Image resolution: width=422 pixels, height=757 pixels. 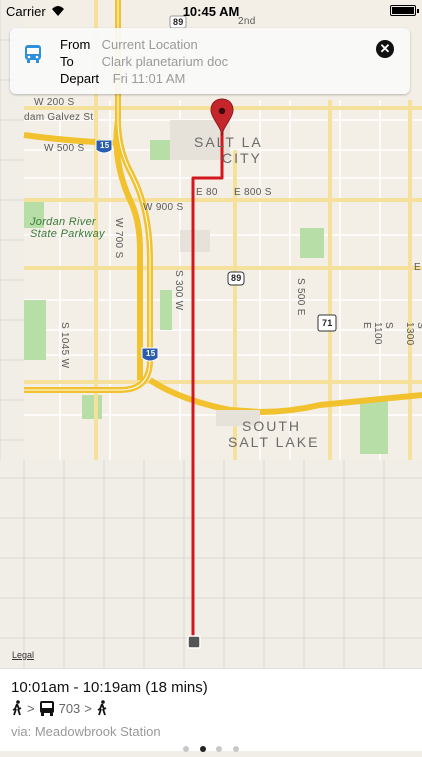 I want to click on from-label: From, so click(x=75, y=44).